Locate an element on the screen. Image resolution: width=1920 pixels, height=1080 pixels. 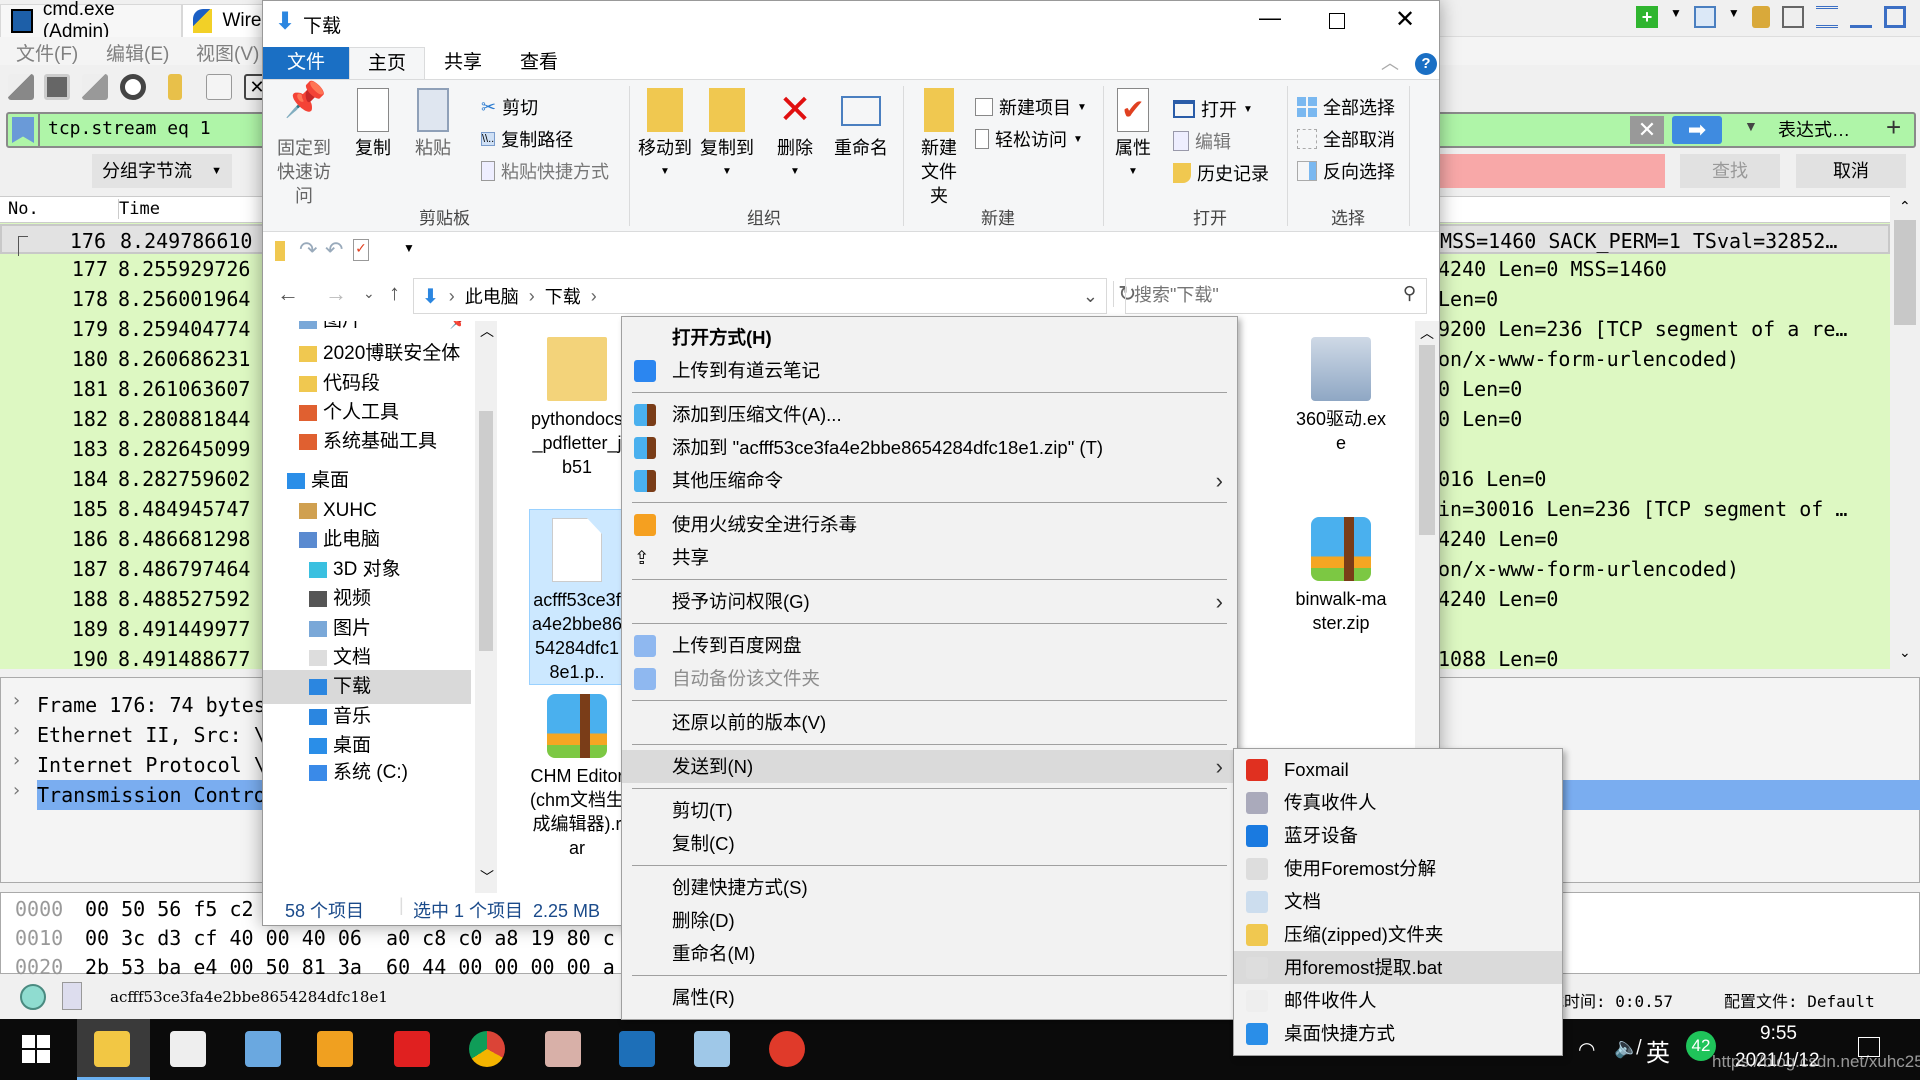
taskbar-photo-icon is located at coordinates (563, 1049).